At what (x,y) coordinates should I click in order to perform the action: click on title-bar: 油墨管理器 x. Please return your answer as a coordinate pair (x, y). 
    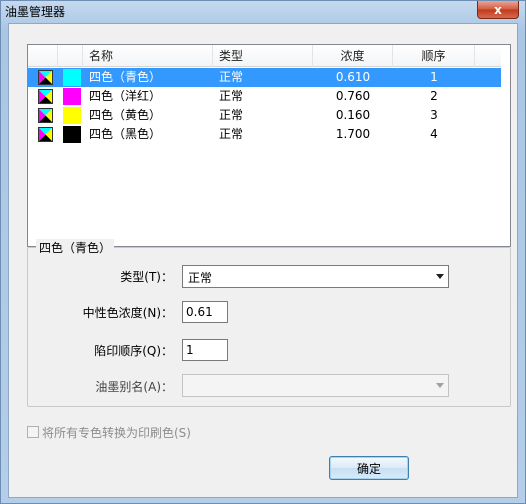
    Looking at the image, I should click on (263, 12).